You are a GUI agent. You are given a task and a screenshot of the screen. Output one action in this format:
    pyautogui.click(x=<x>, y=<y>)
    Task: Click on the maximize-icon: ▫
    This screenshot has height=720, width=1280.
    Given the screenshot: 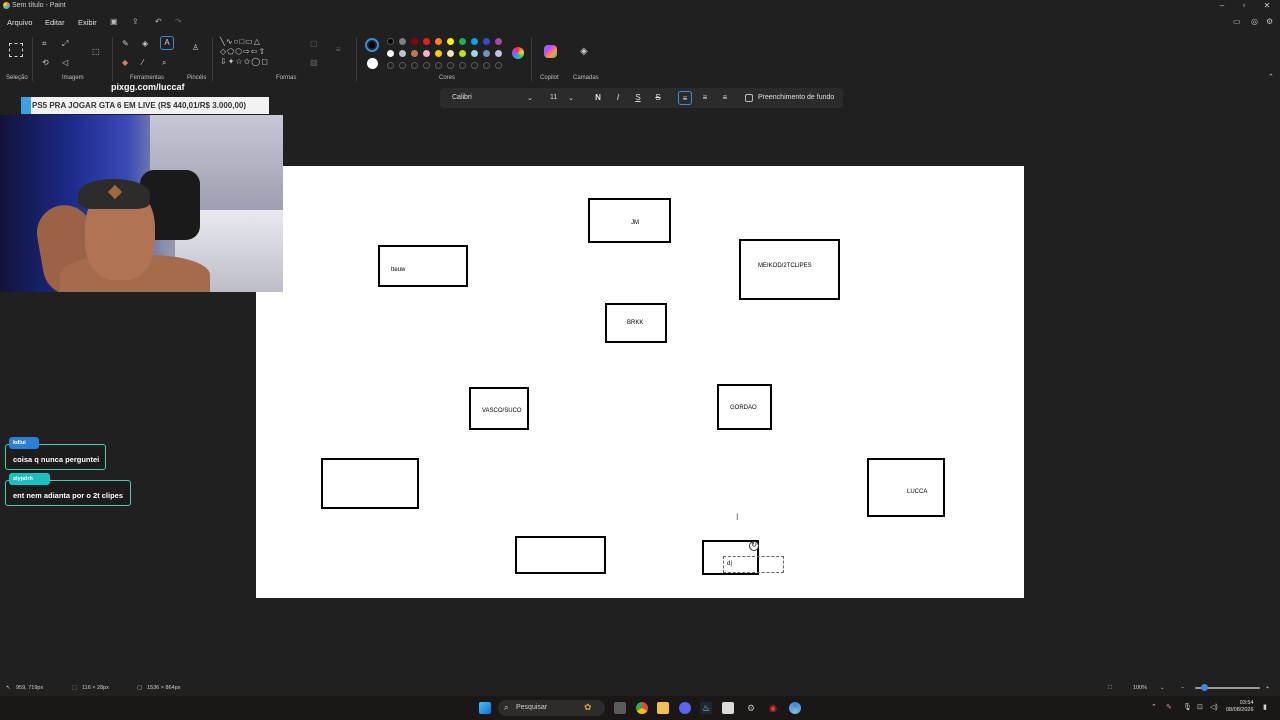 What is the action you would take?
    pyautogui.click(x=1244, y=6)
    